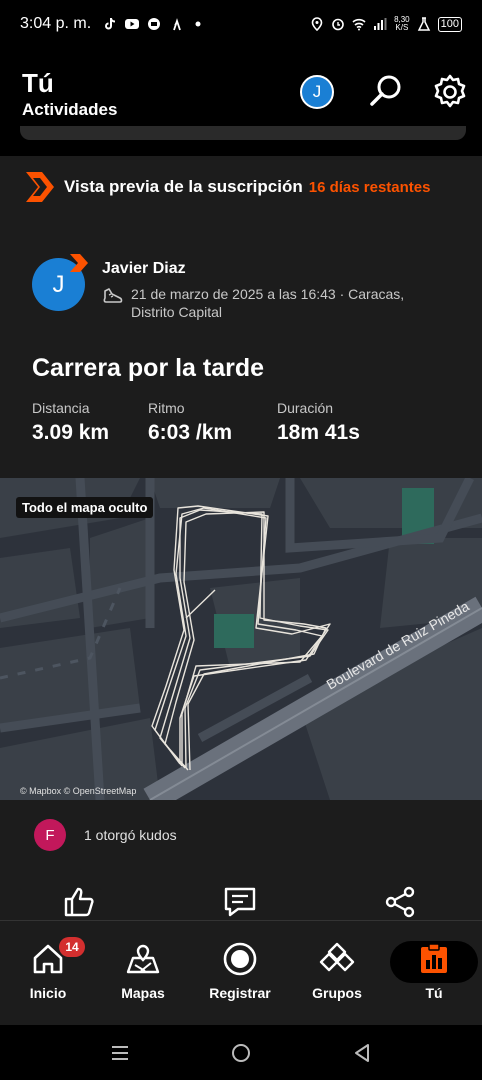 The height and width of the screenshot is (1080, 482). I want to click on nav-label: Tú, so click(434, 993).